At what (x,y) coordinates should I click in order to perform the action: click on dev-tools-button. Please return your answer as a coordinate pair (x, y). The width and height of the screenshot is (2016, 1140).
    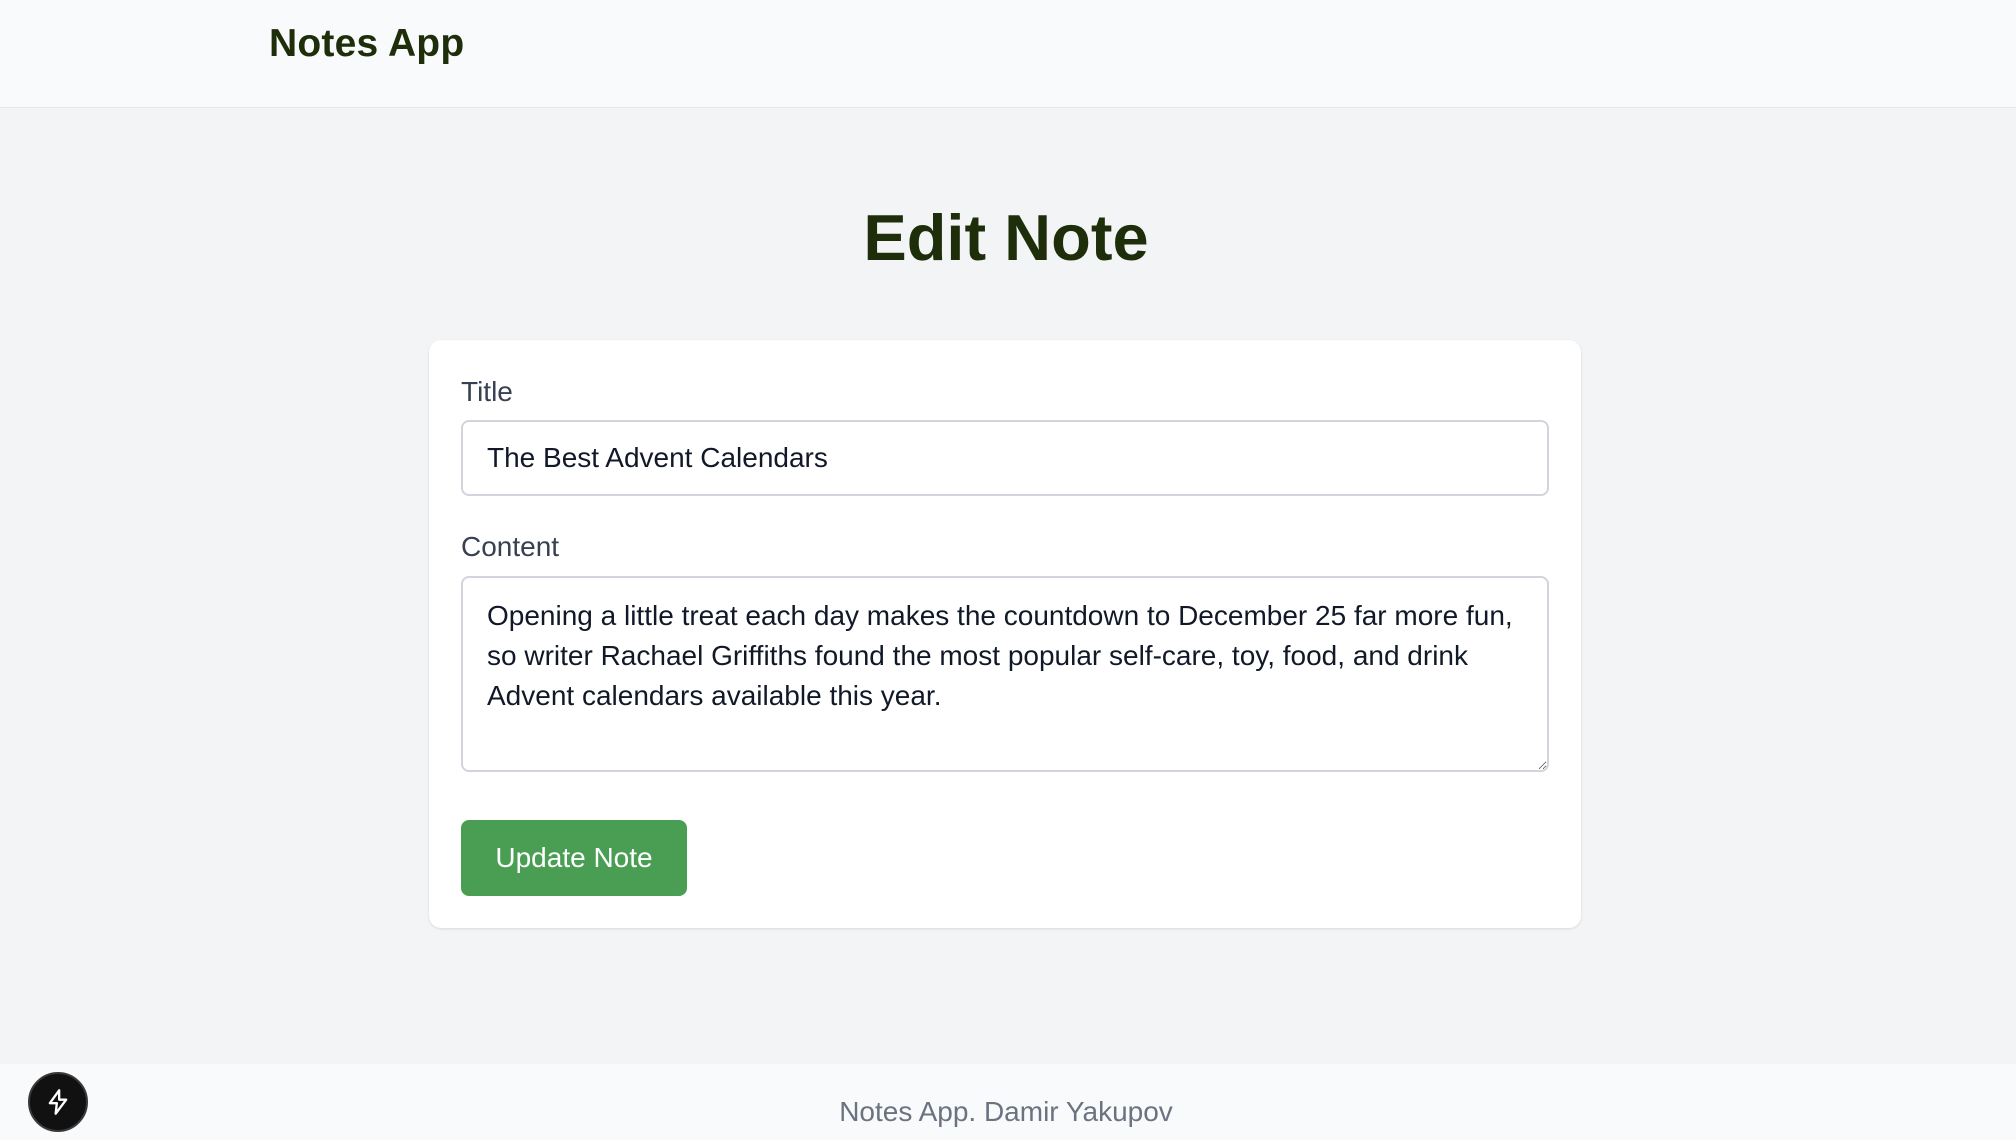
    Looking at the image, I should click on (58, 1102).